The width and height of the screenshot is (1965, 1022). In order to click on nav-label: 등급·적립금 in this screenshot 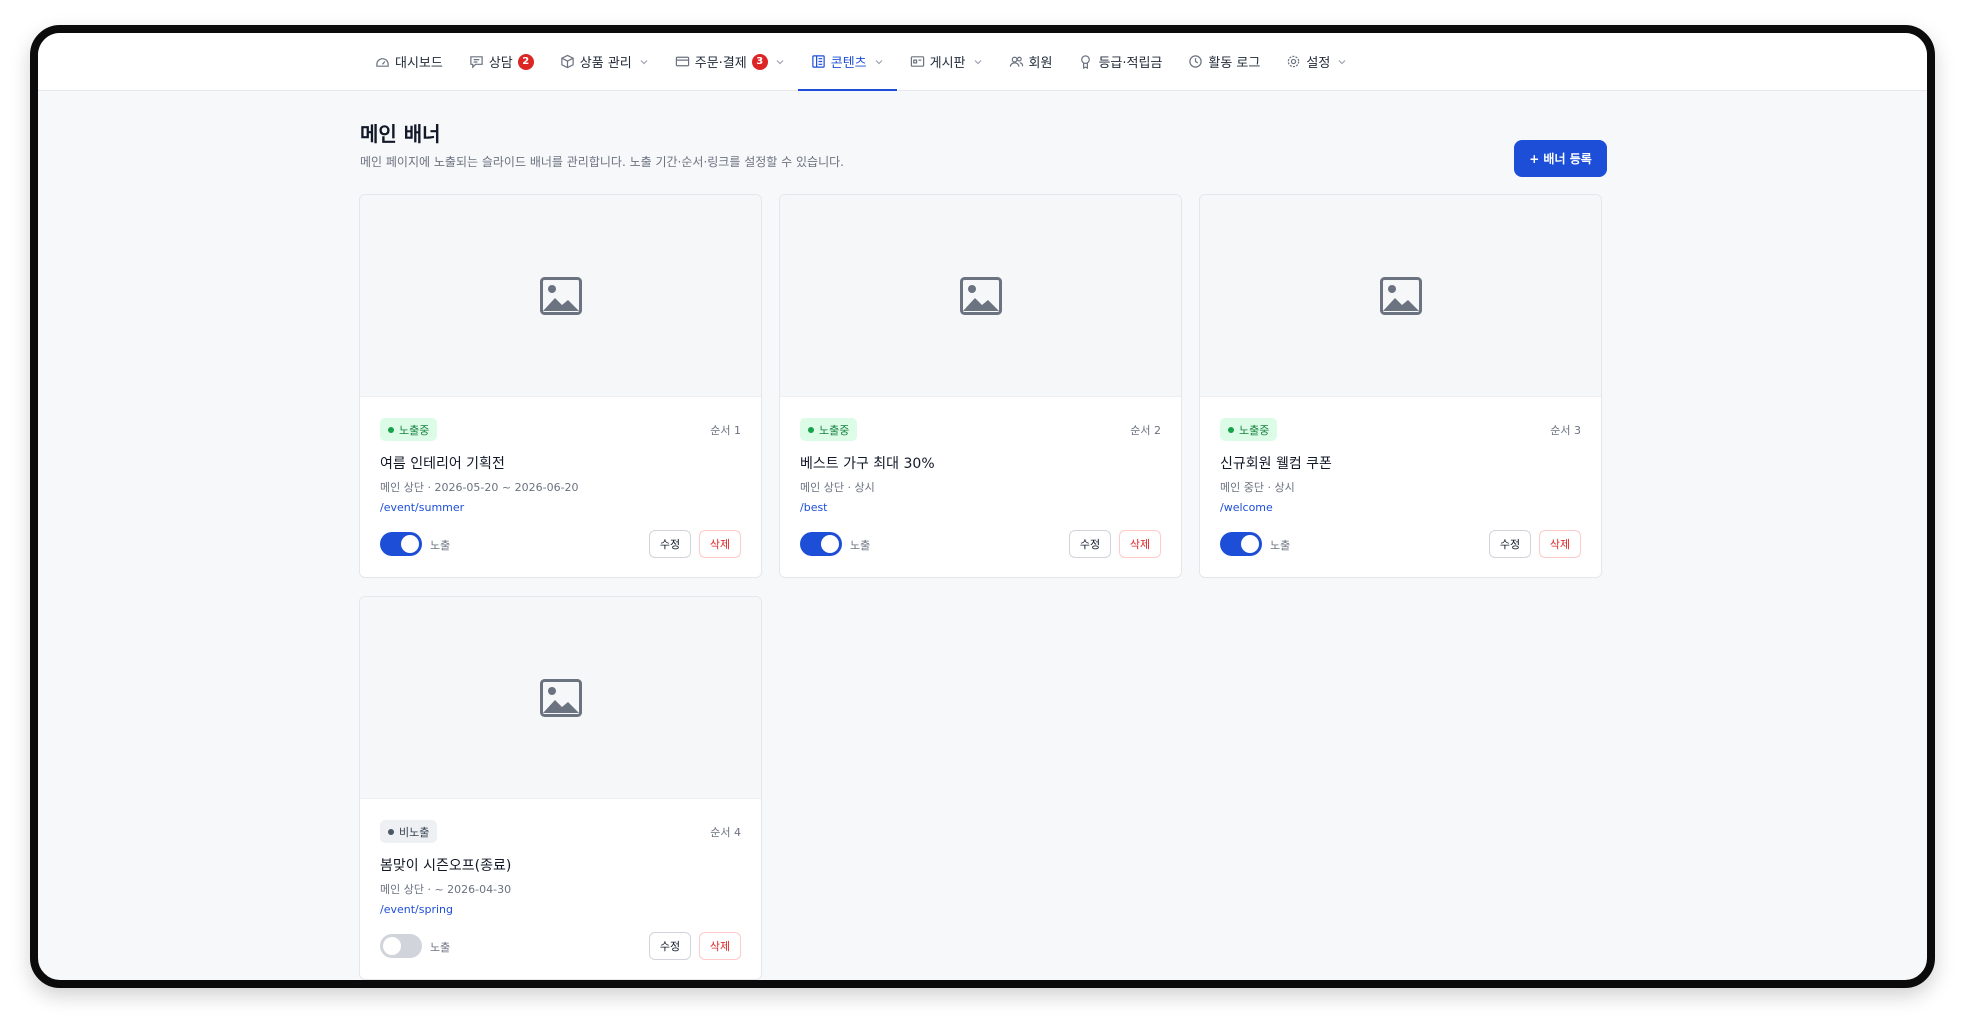, I will do `click(1130, 63)`.